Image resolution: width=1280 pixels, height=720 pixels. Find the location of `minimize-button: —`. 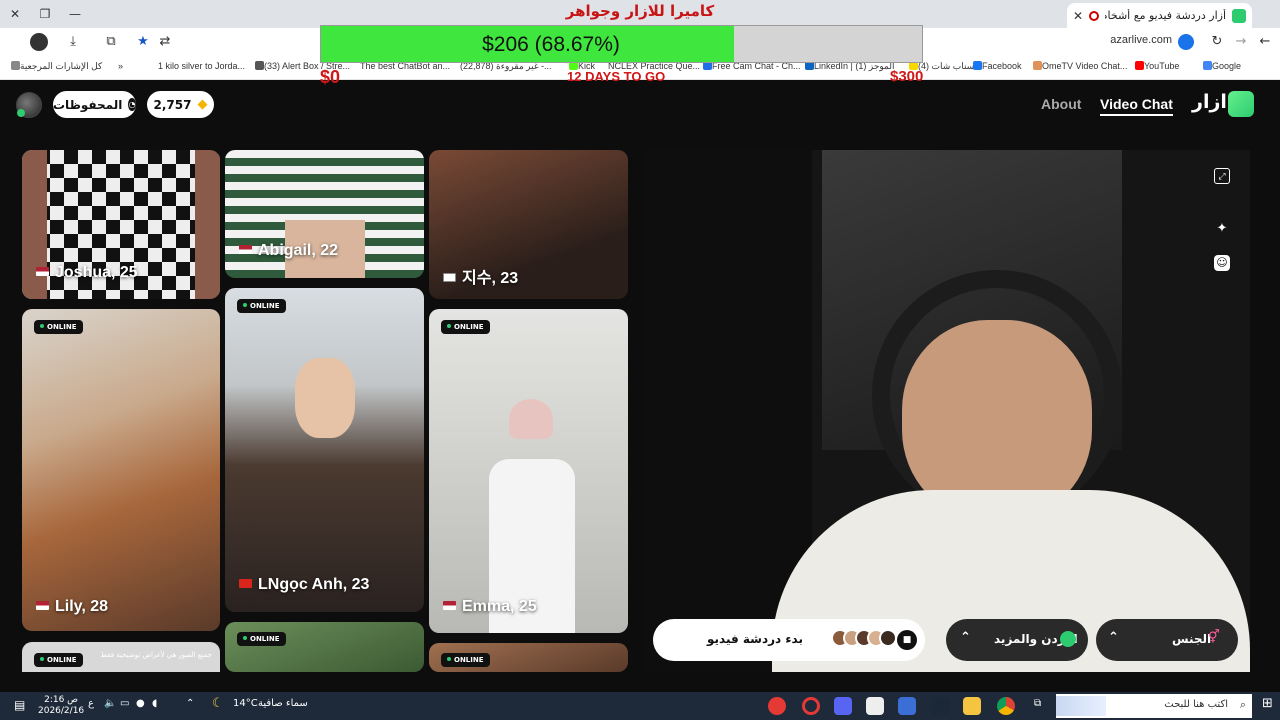

minimize-button: — is located at coordinates (75, 14).